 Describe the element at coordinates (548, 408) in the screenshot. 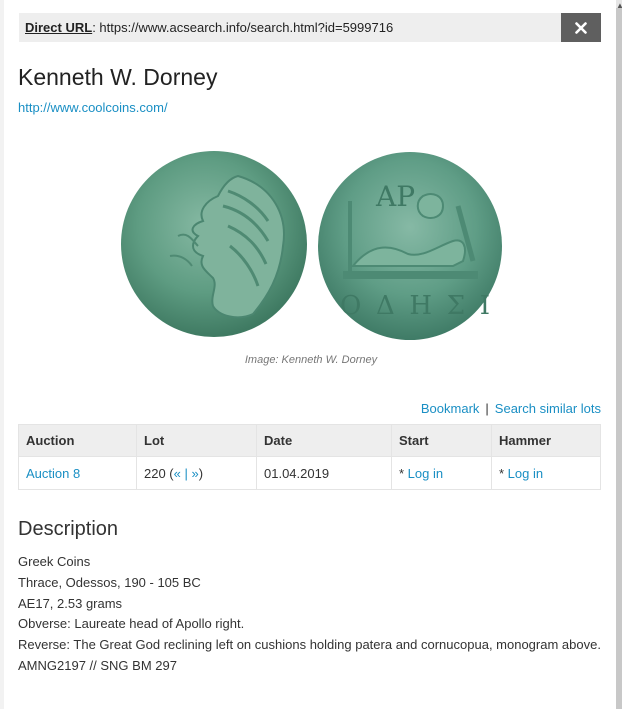

I see `search-similar-lots-link: Search similar lots` at that location.